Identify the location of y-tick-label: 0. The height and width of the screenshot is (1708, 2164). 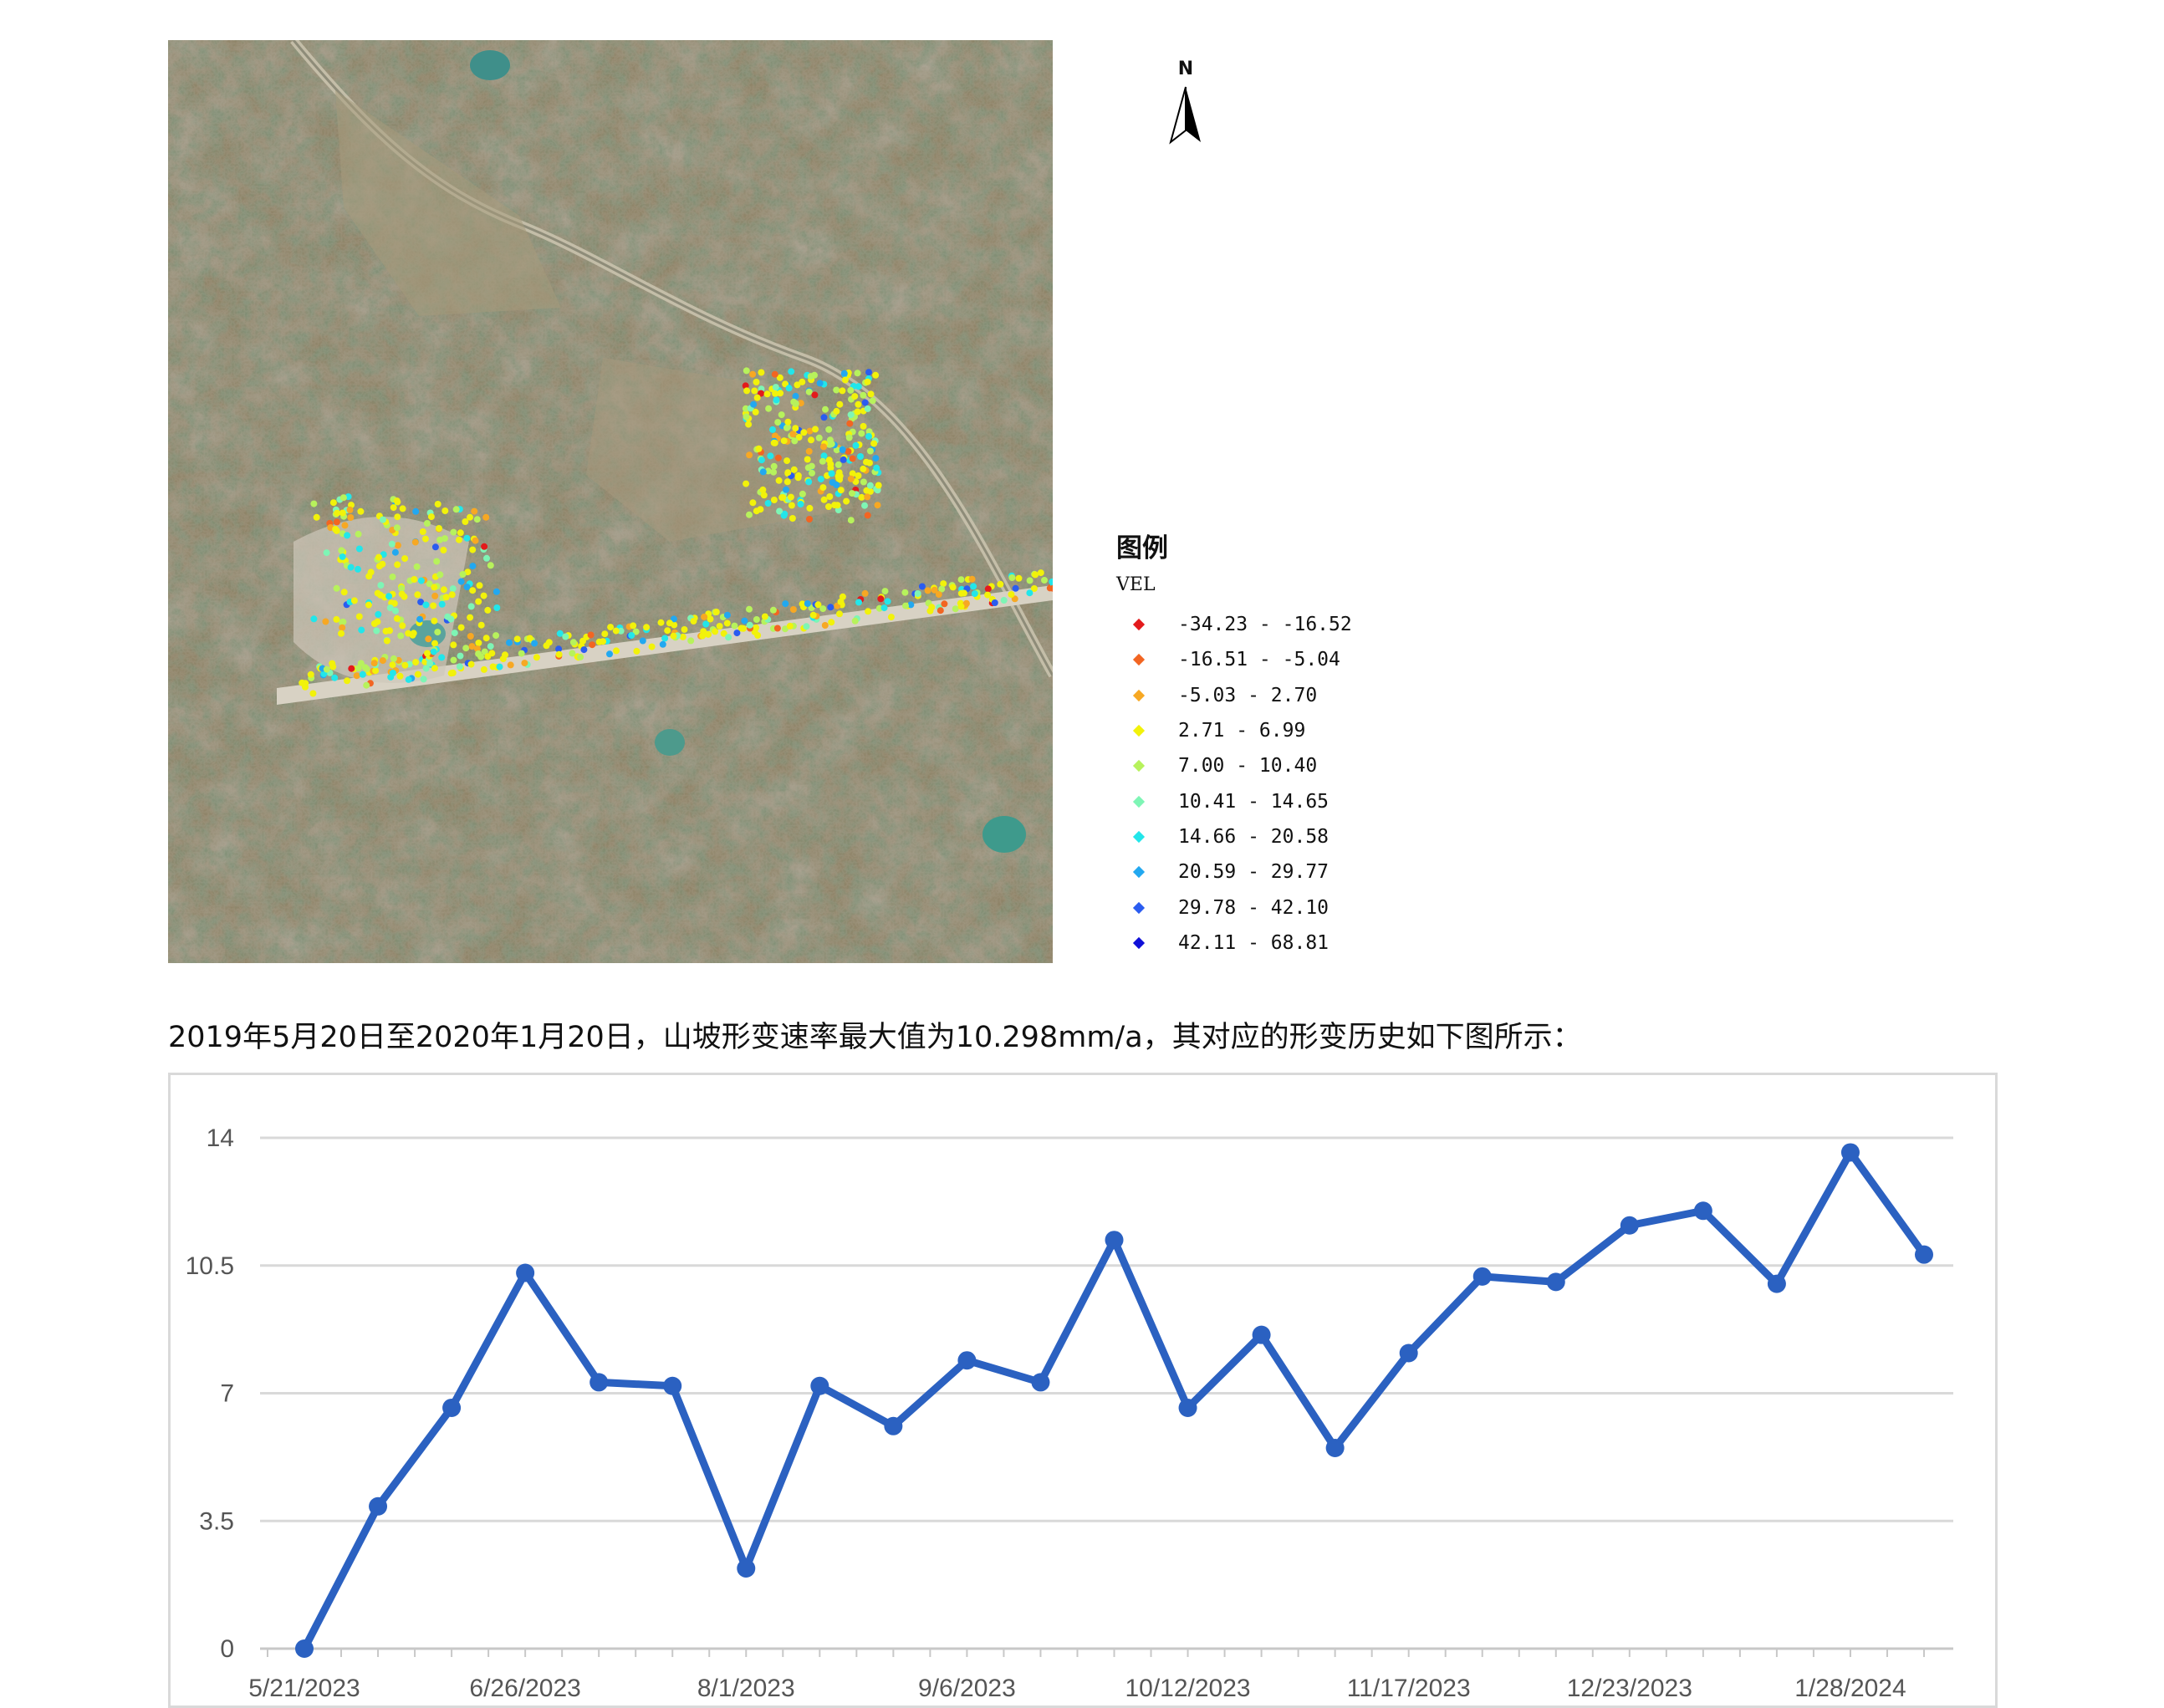
(227, 1649).